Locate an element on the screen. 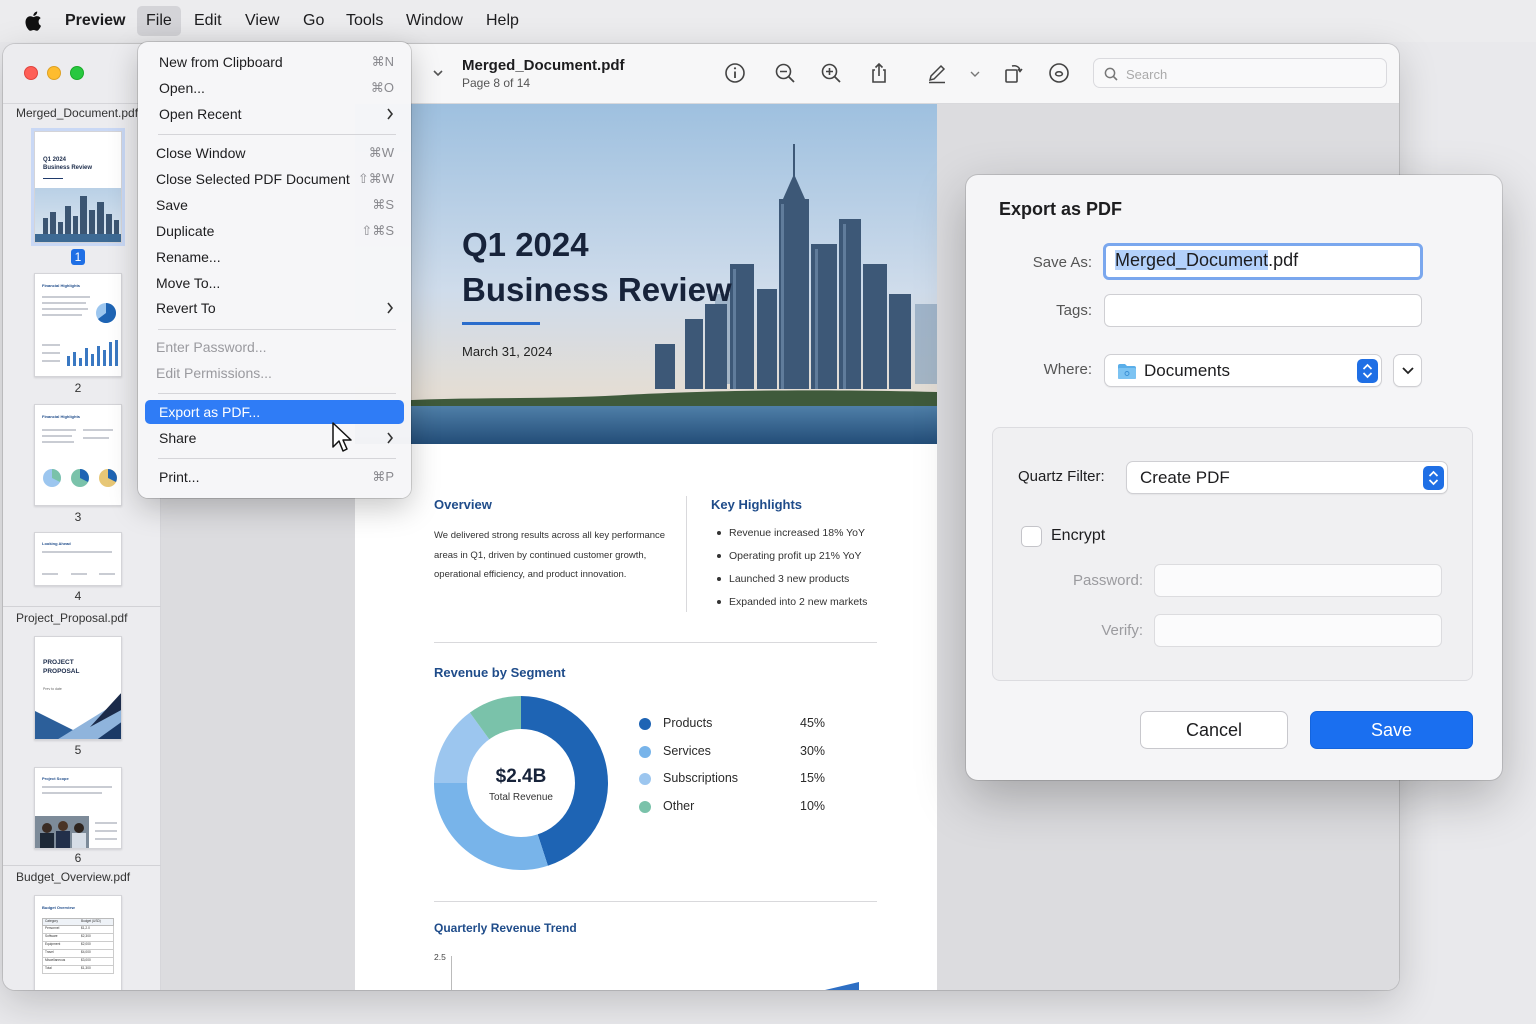 The height and width of the screenshot is (1024, 1536). thumb-budget-col: Category is located at coordinates (51, 921).